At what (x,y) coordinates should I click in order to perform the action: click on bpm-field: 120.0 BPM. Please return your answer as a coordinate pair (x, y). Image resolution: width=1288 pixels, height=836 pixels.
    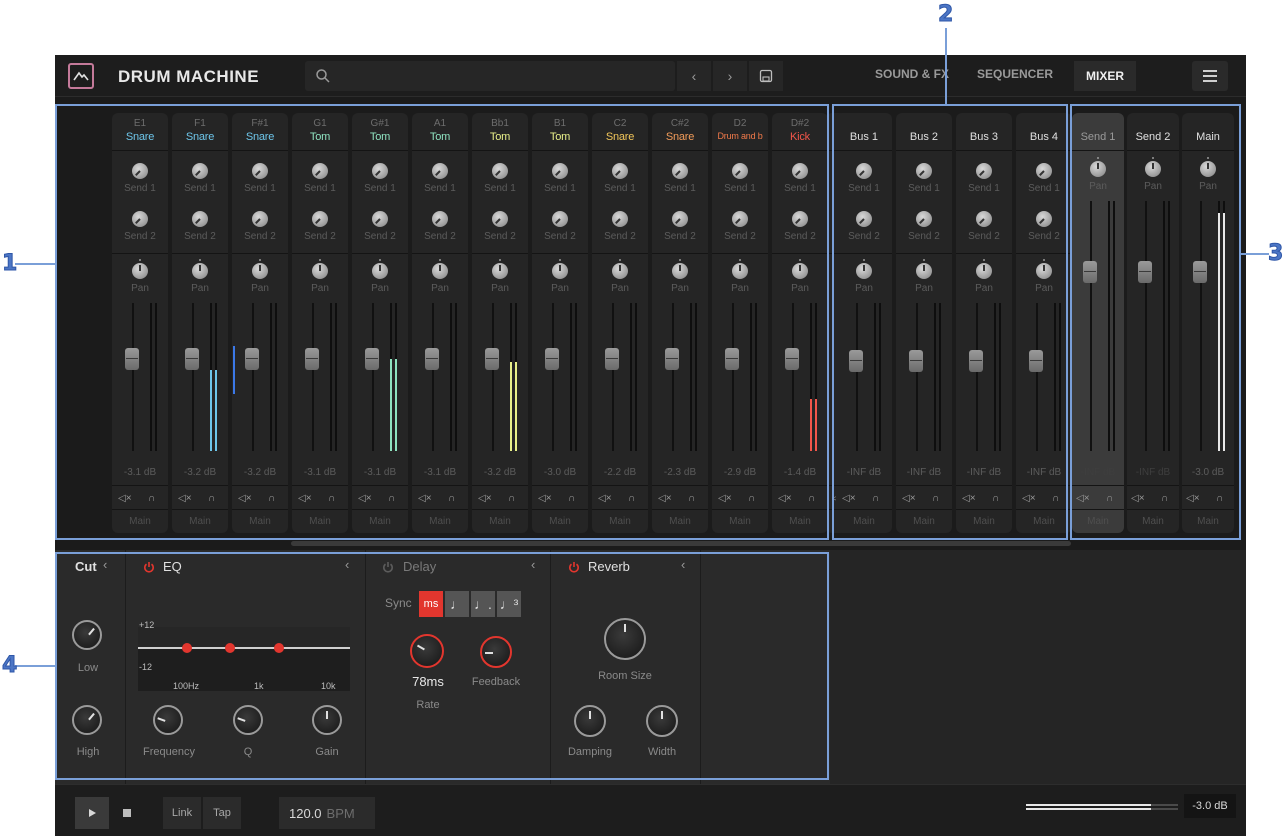
    Looking at the image, I should click on (327, 813).